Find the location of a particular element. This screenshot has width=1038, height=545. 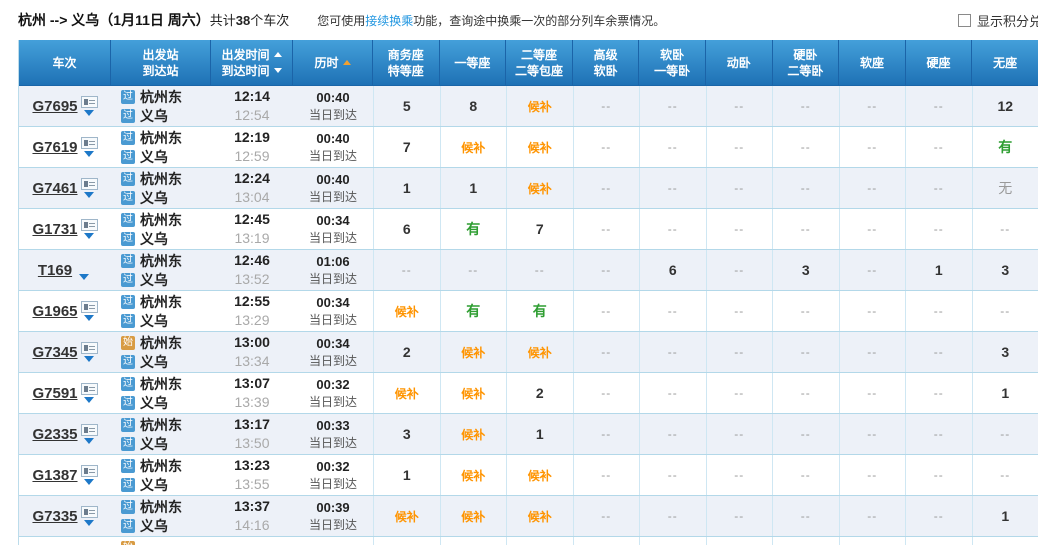

column-header: 出发时间 到达时间 is located at coordinates (252, 62).